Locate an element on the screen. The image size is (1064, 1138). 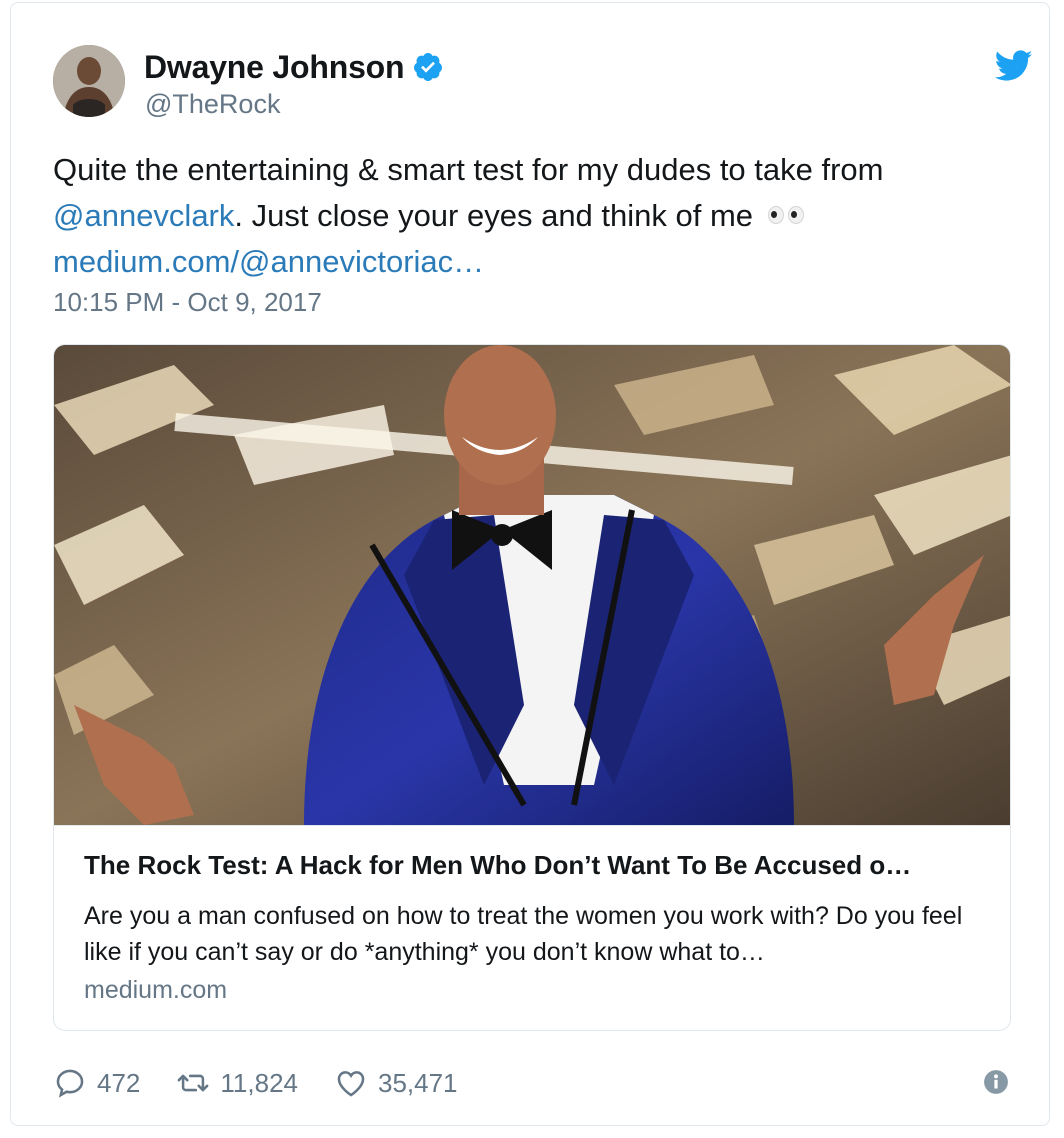
card-domain: medium.com is located at coordinates (156, 990).